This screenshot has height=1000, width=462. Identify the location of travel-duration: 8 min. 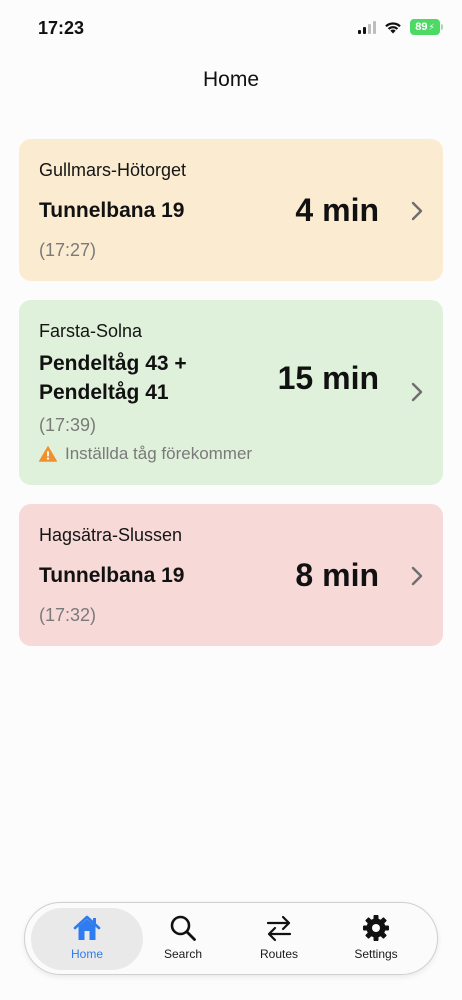
(337, 575).